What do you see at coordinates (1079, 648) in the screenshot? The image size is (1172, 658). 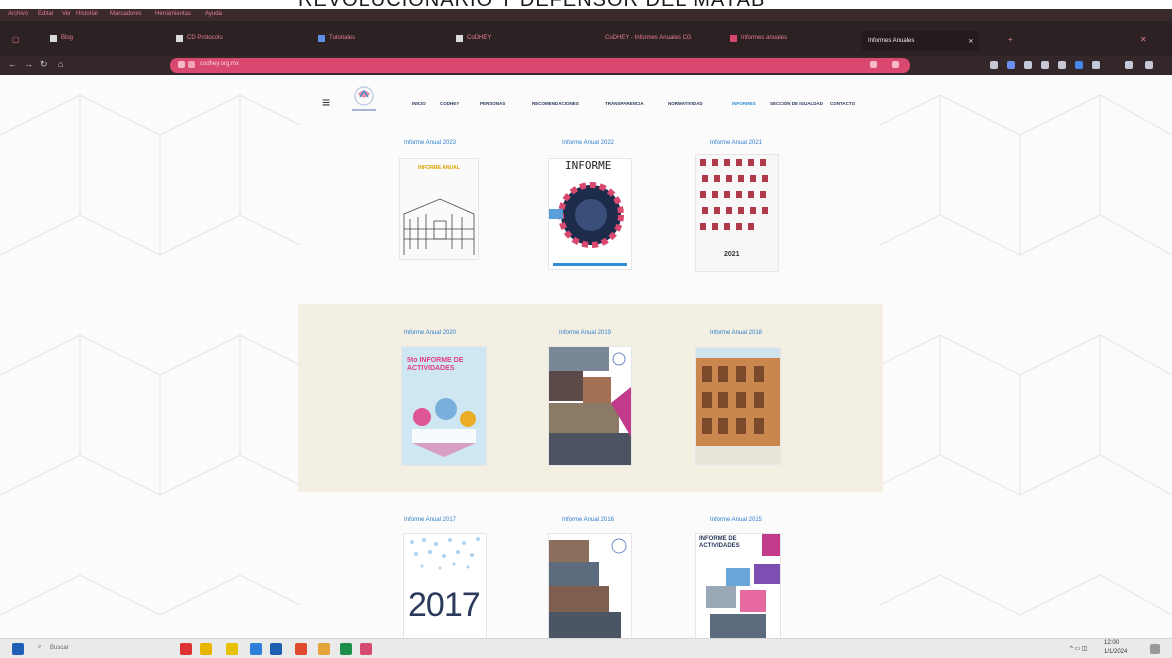 I see `system-tray-icon: ^ ▭ ◫` at bounding box center [1079, 648].